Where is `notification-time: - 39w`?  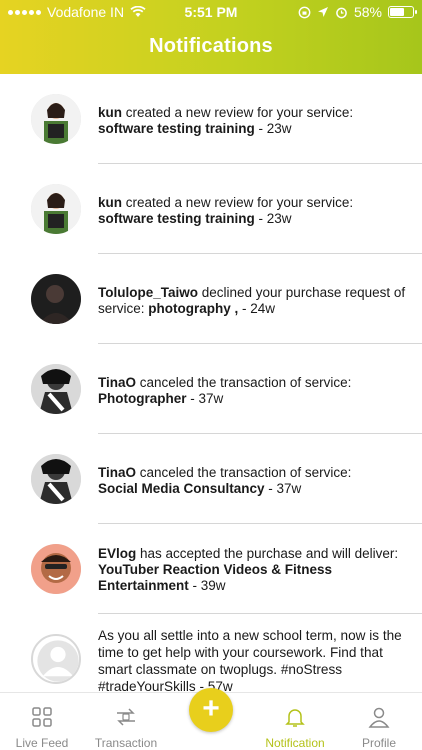 notification-time: - 39w is located at coordinates (207, 585).